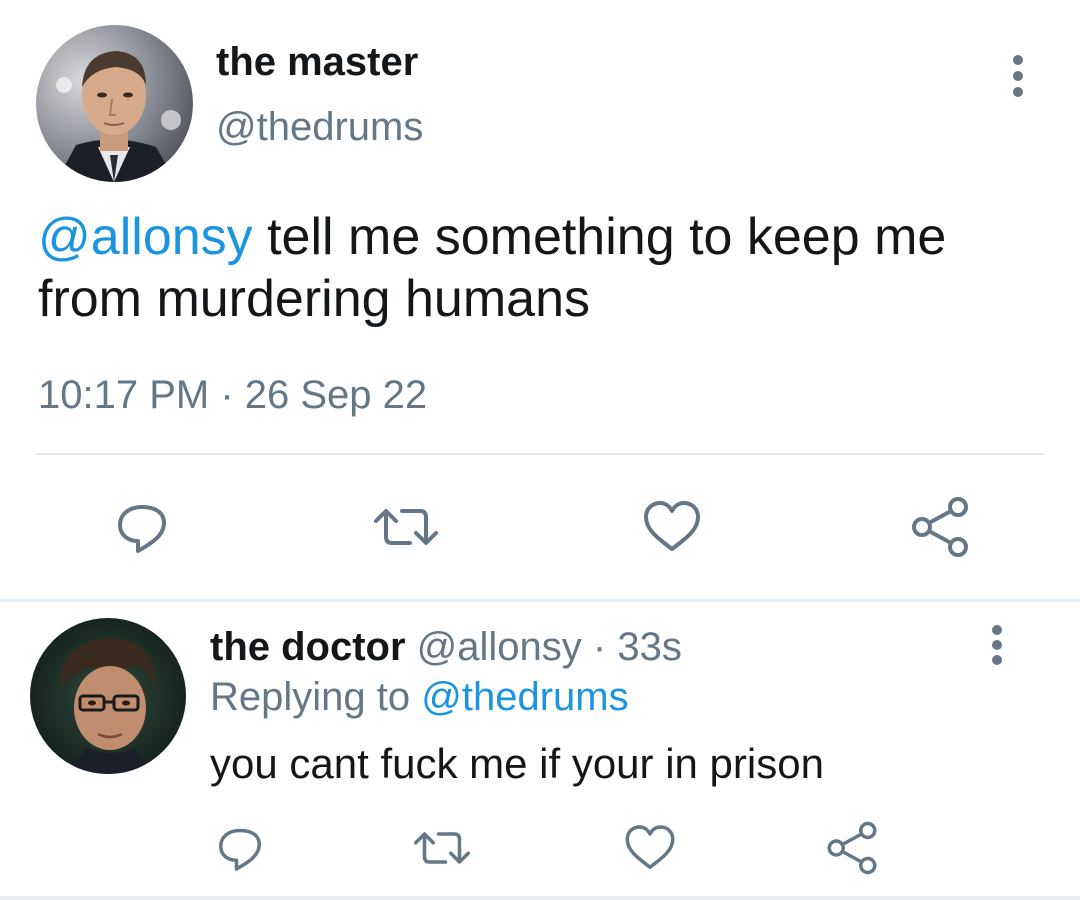  What do you see at coordinates (319, 127) in the screenshot?
I see `author-handle: @thedrums` at bounding box center [319, 127].